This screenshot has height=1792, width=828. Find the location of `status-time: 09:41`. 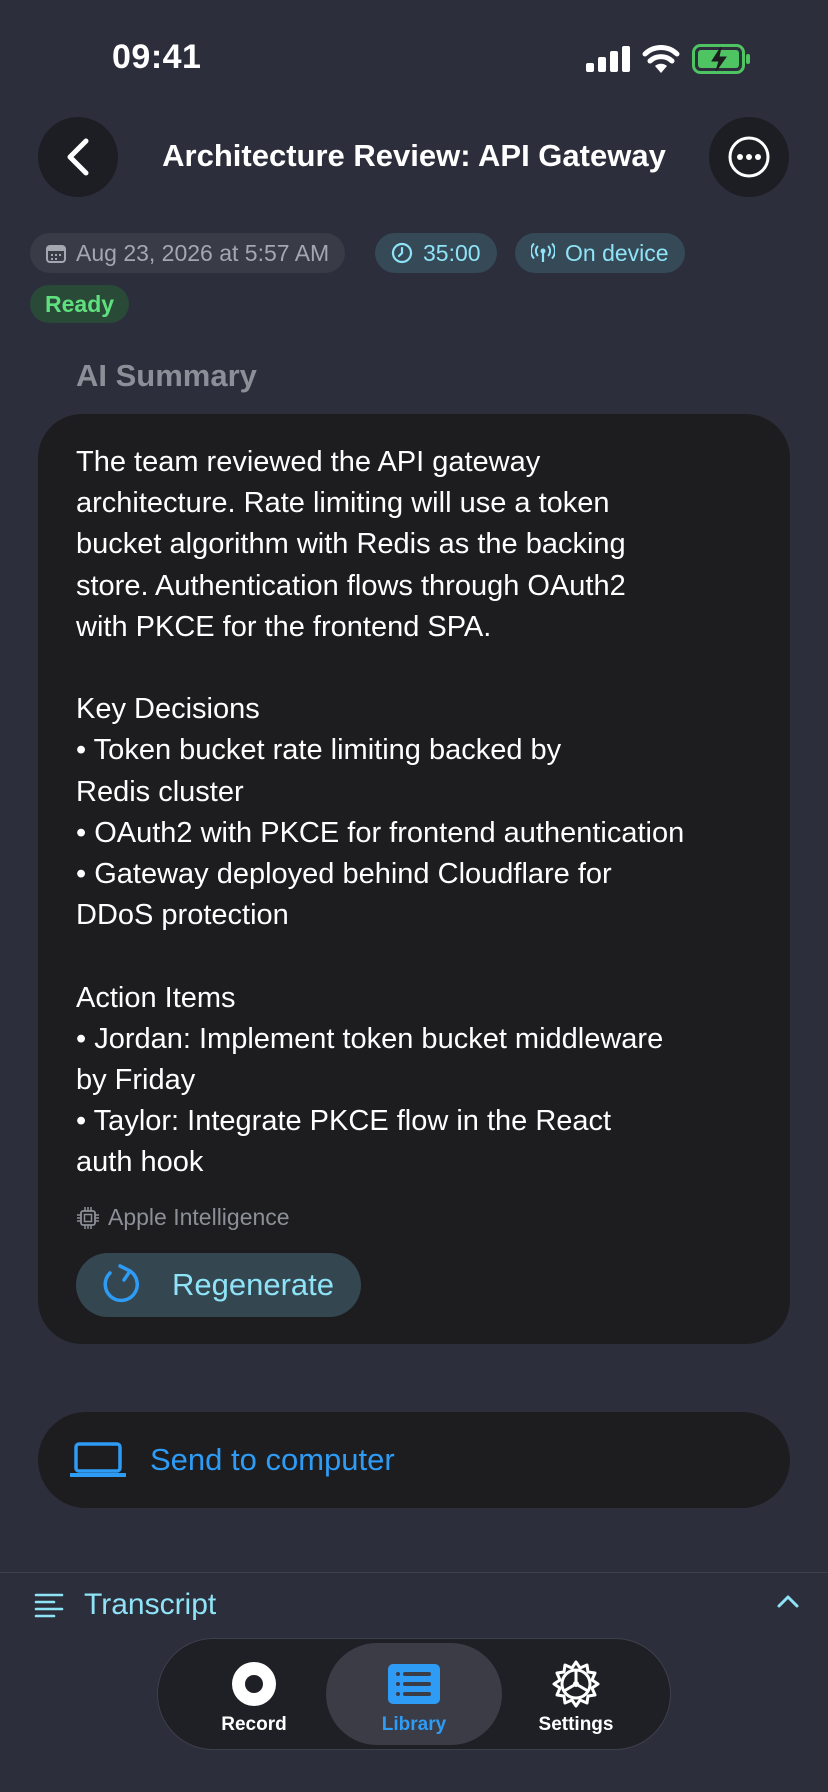

status-time: 09:41 is located at coordinates (157, 57).